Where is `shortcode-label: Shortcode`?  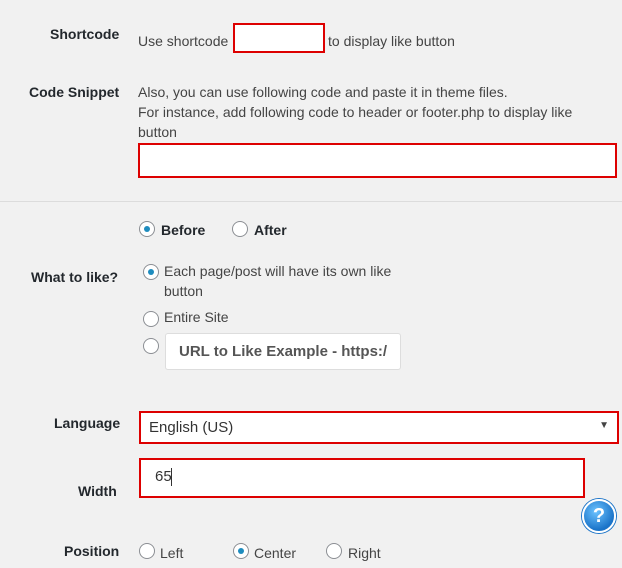 shortcode-label: Shortcode is located at coordinates (85, 34).